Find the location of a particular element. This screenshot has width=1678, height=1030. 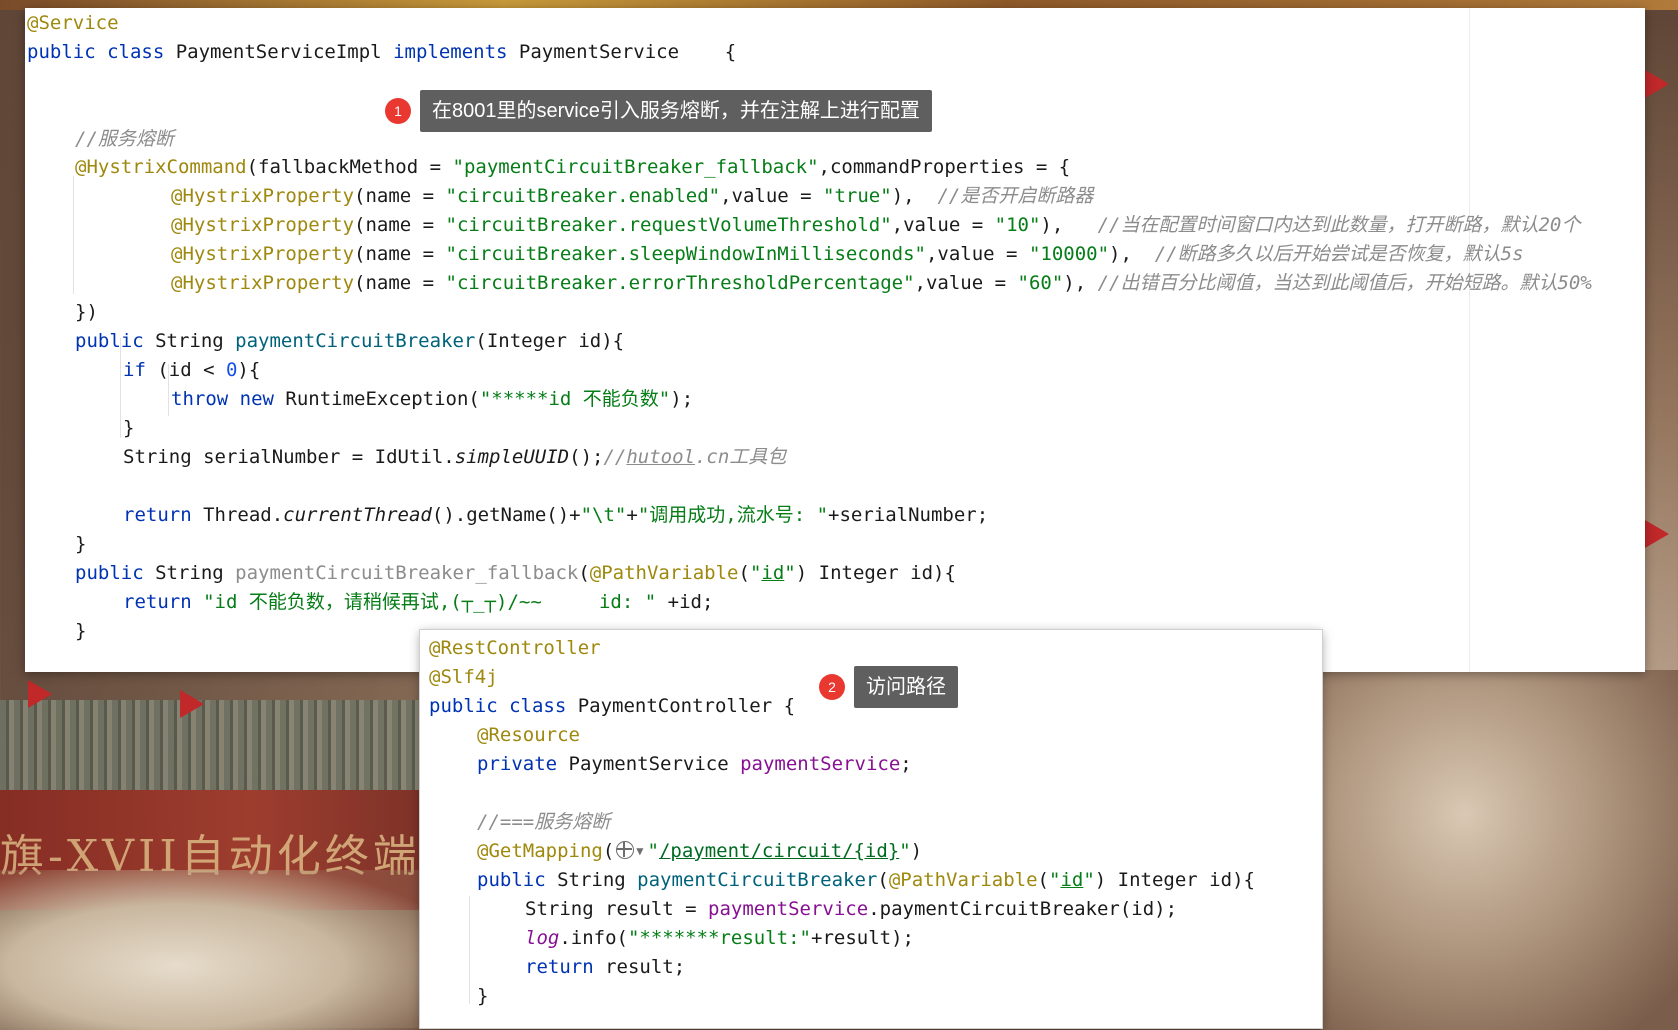

endpoint-url-link: /payment/circuit/{id} is located at coordinates (779, 851).